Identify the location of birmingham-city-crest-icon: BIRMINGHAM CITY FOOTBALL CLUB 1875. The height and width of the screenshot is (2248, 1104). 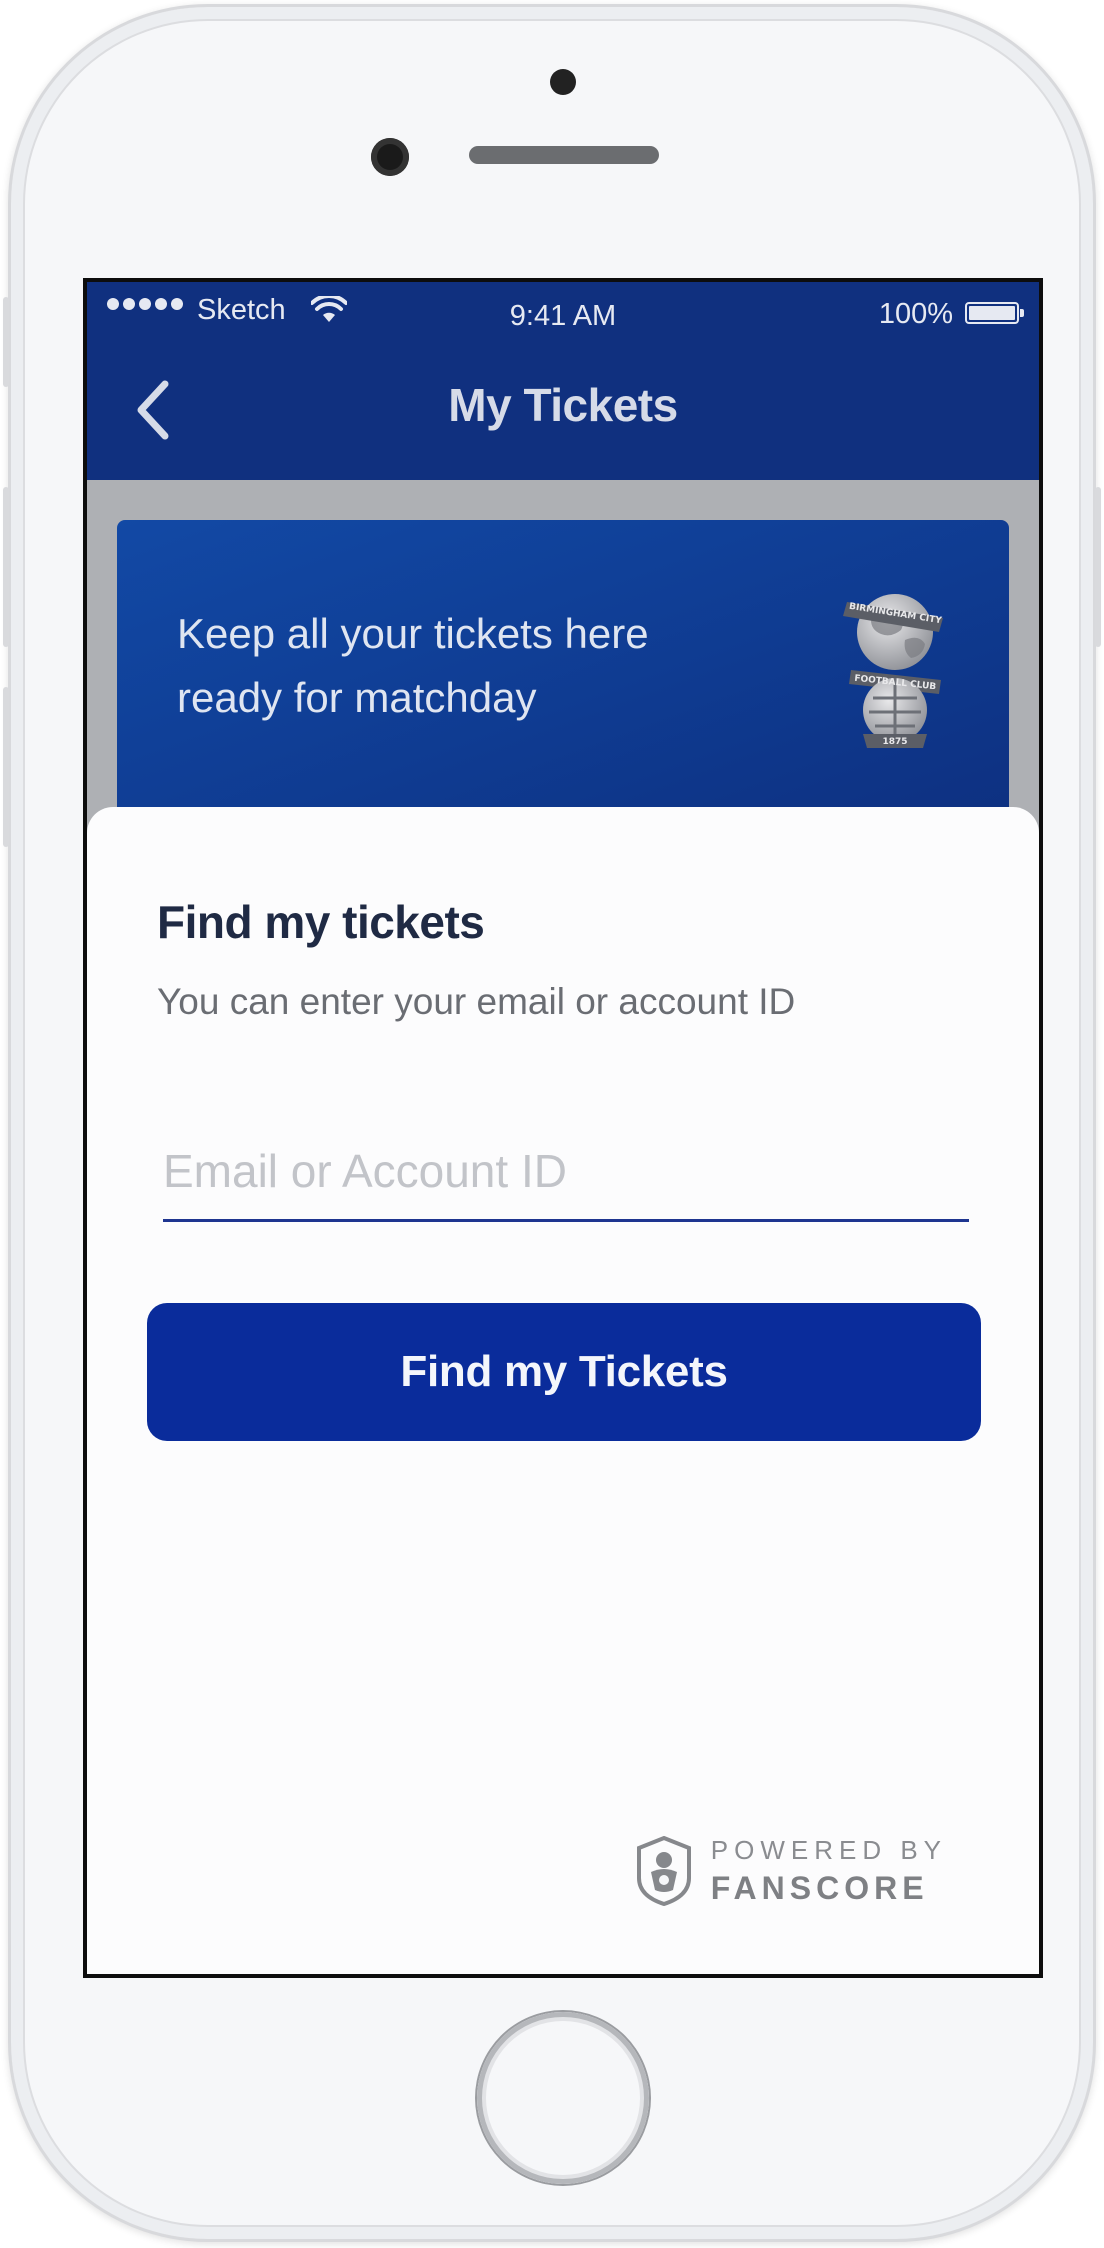
(893, 671).